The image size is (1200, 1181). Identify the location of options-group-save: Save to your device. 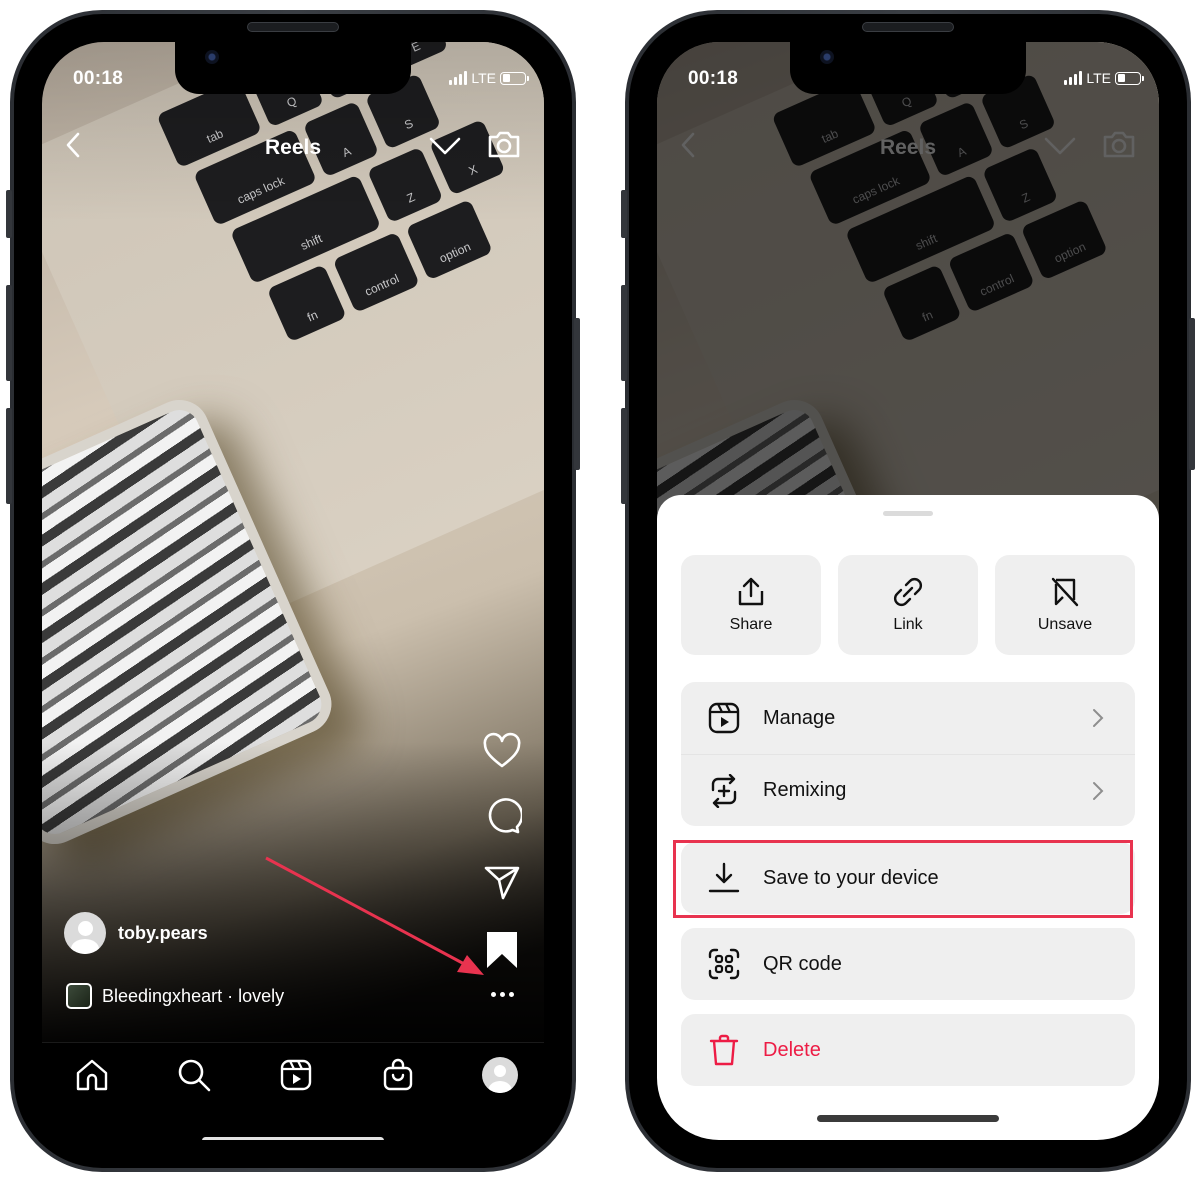
(908, 878).